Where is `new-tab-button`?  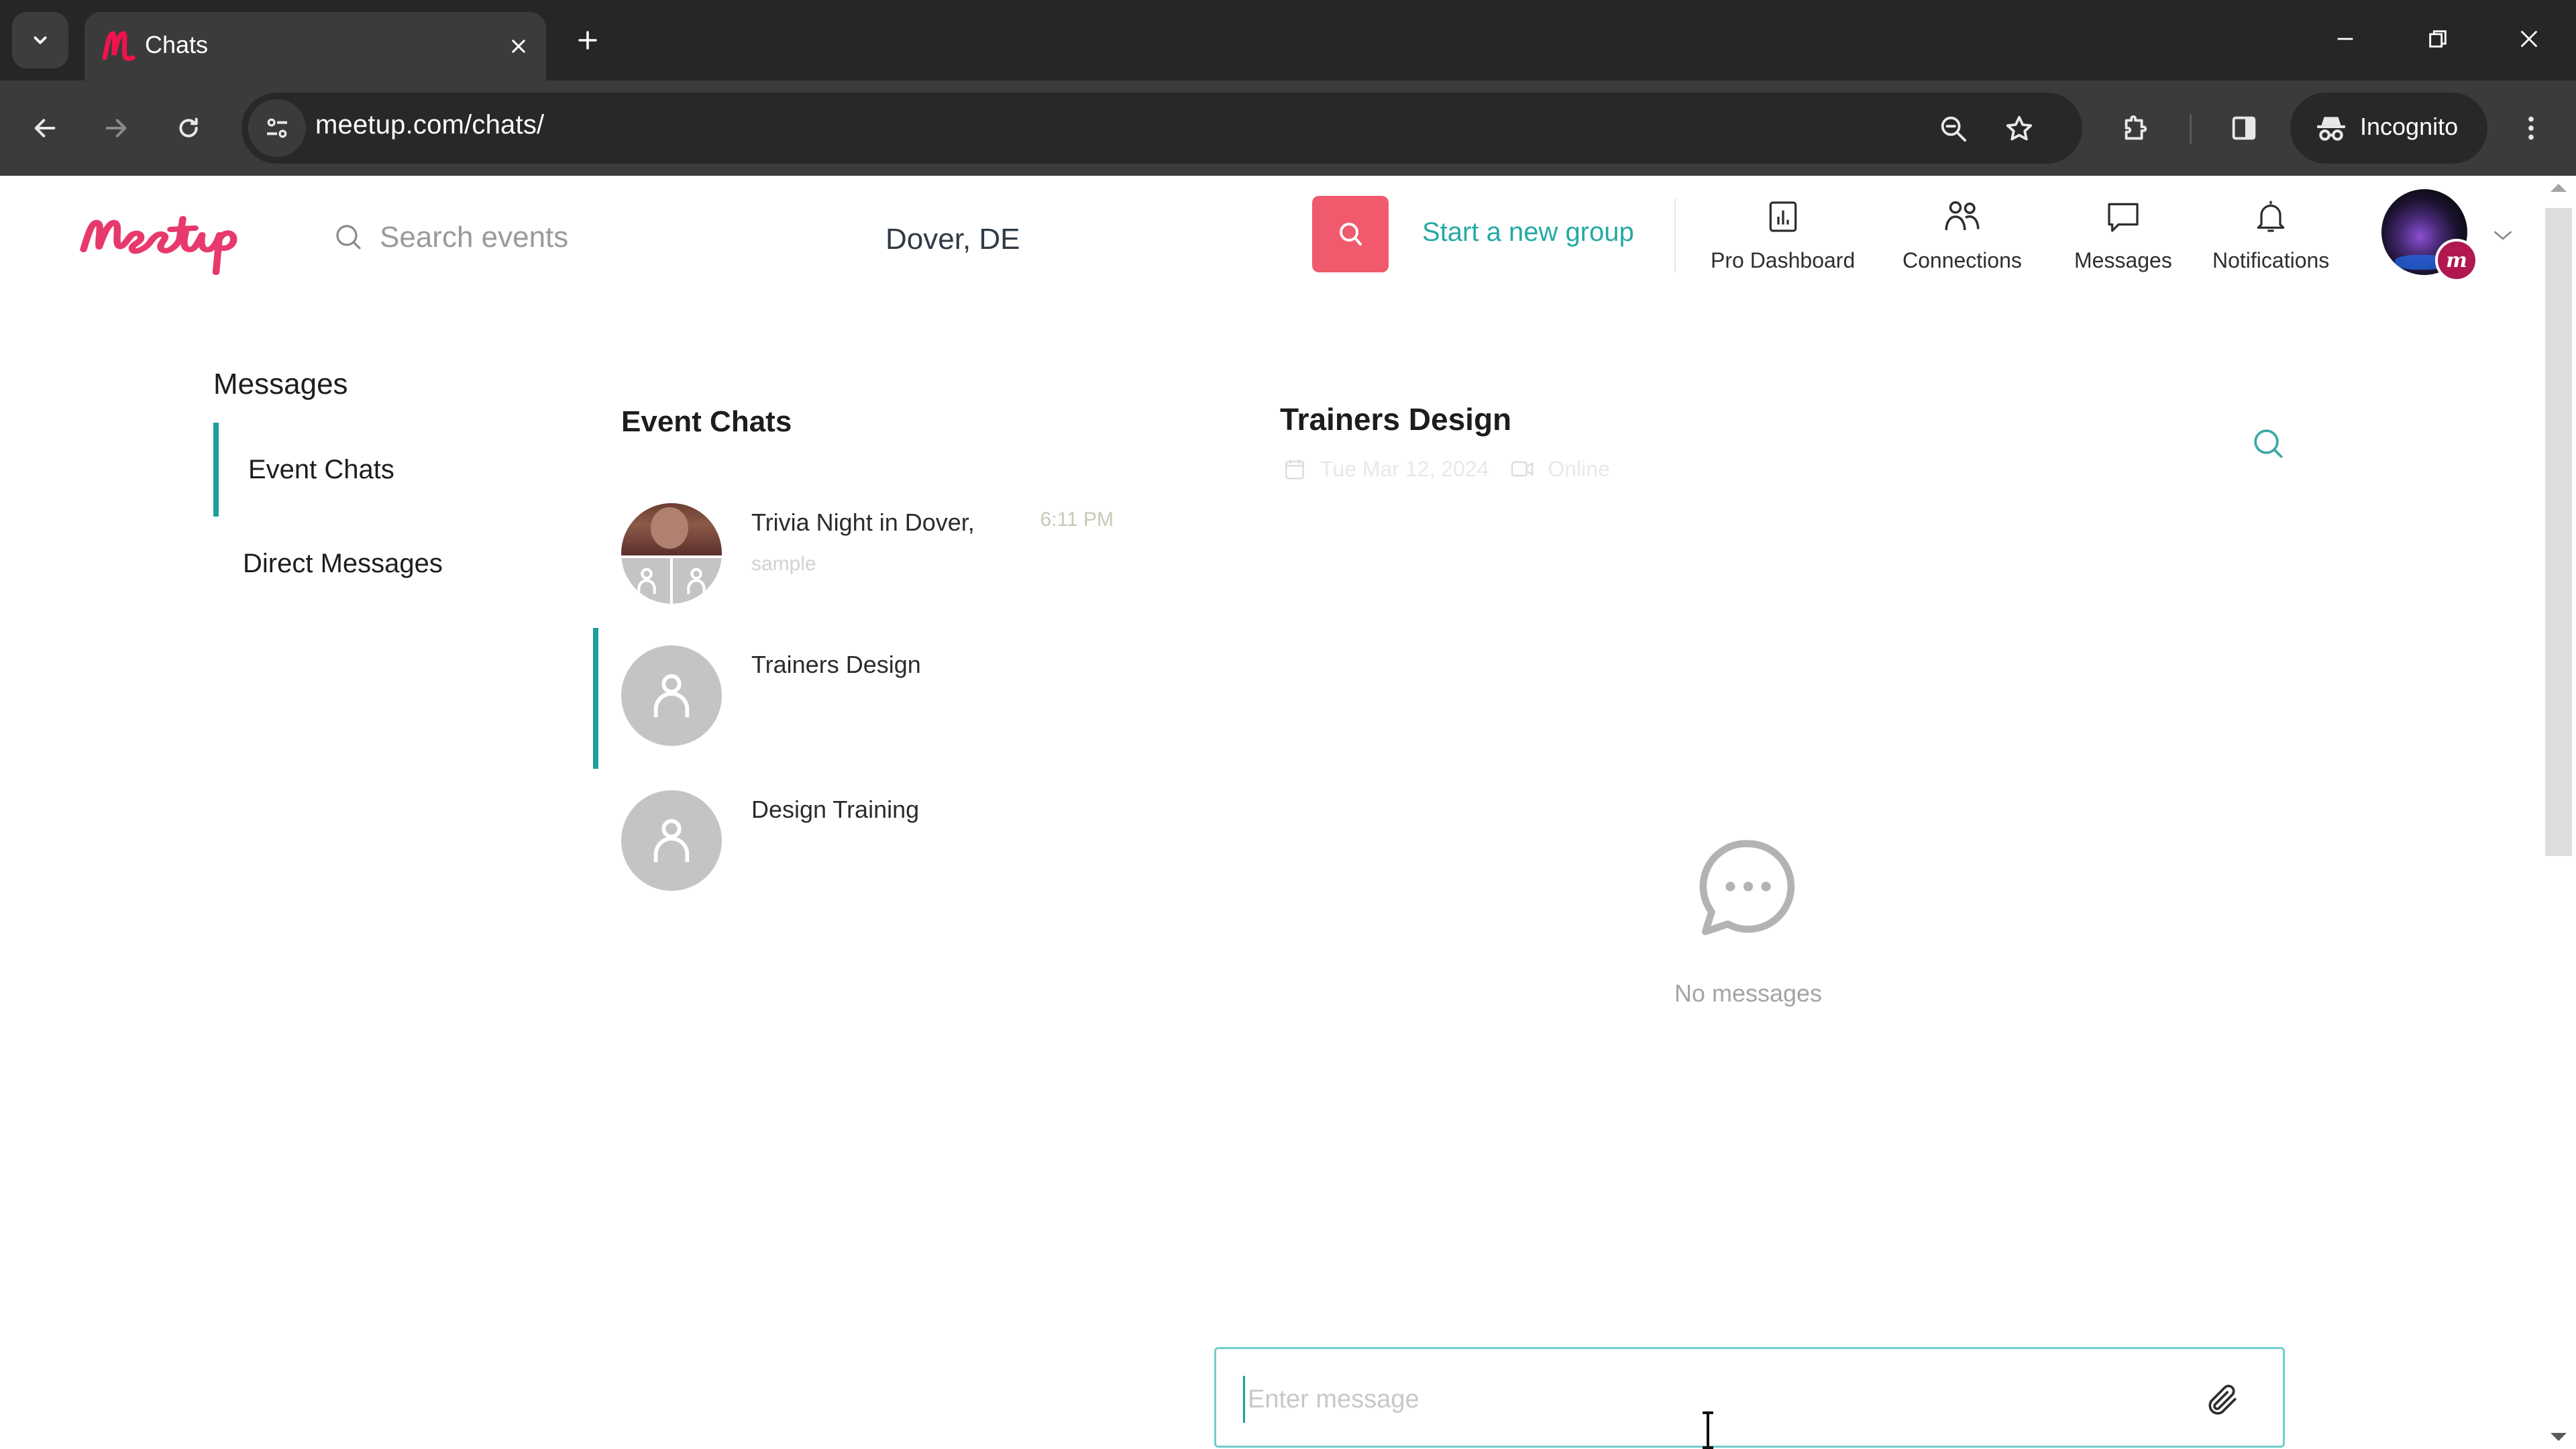 new-tab-button is located at coordinates (588, 40).